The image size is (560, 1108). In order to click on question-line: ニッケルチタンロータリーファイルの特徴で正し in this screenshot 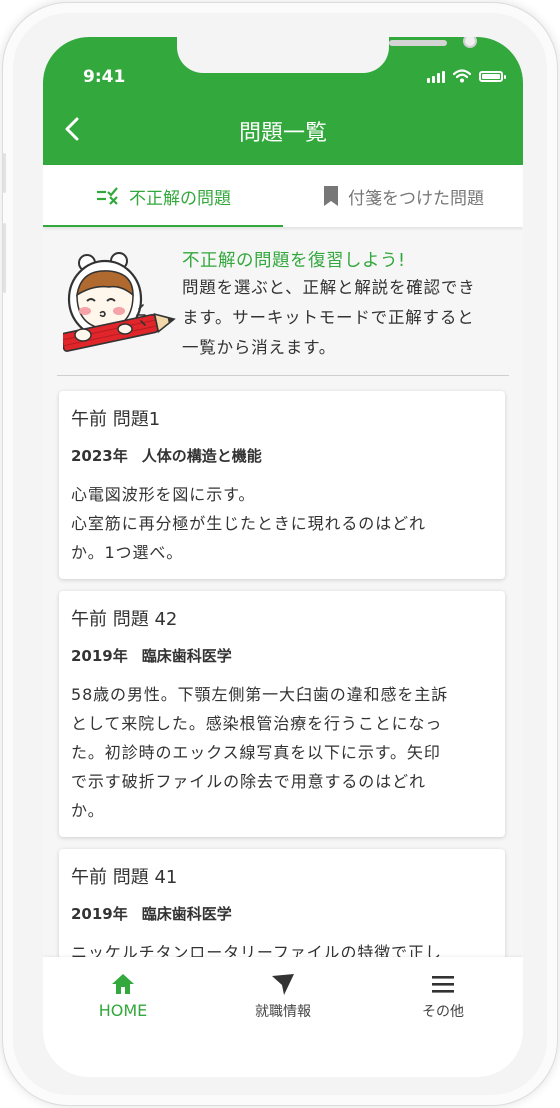, I will do `click(256, 950)`.